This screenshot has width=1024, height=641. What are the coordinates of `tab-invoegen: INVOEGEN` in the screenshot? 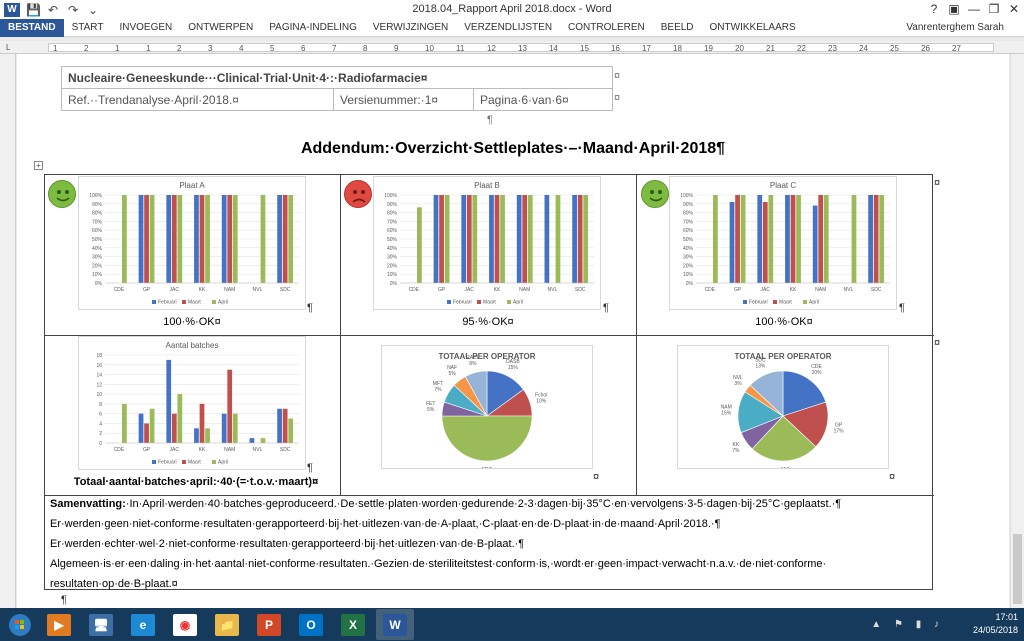 It's located at (145, 28).